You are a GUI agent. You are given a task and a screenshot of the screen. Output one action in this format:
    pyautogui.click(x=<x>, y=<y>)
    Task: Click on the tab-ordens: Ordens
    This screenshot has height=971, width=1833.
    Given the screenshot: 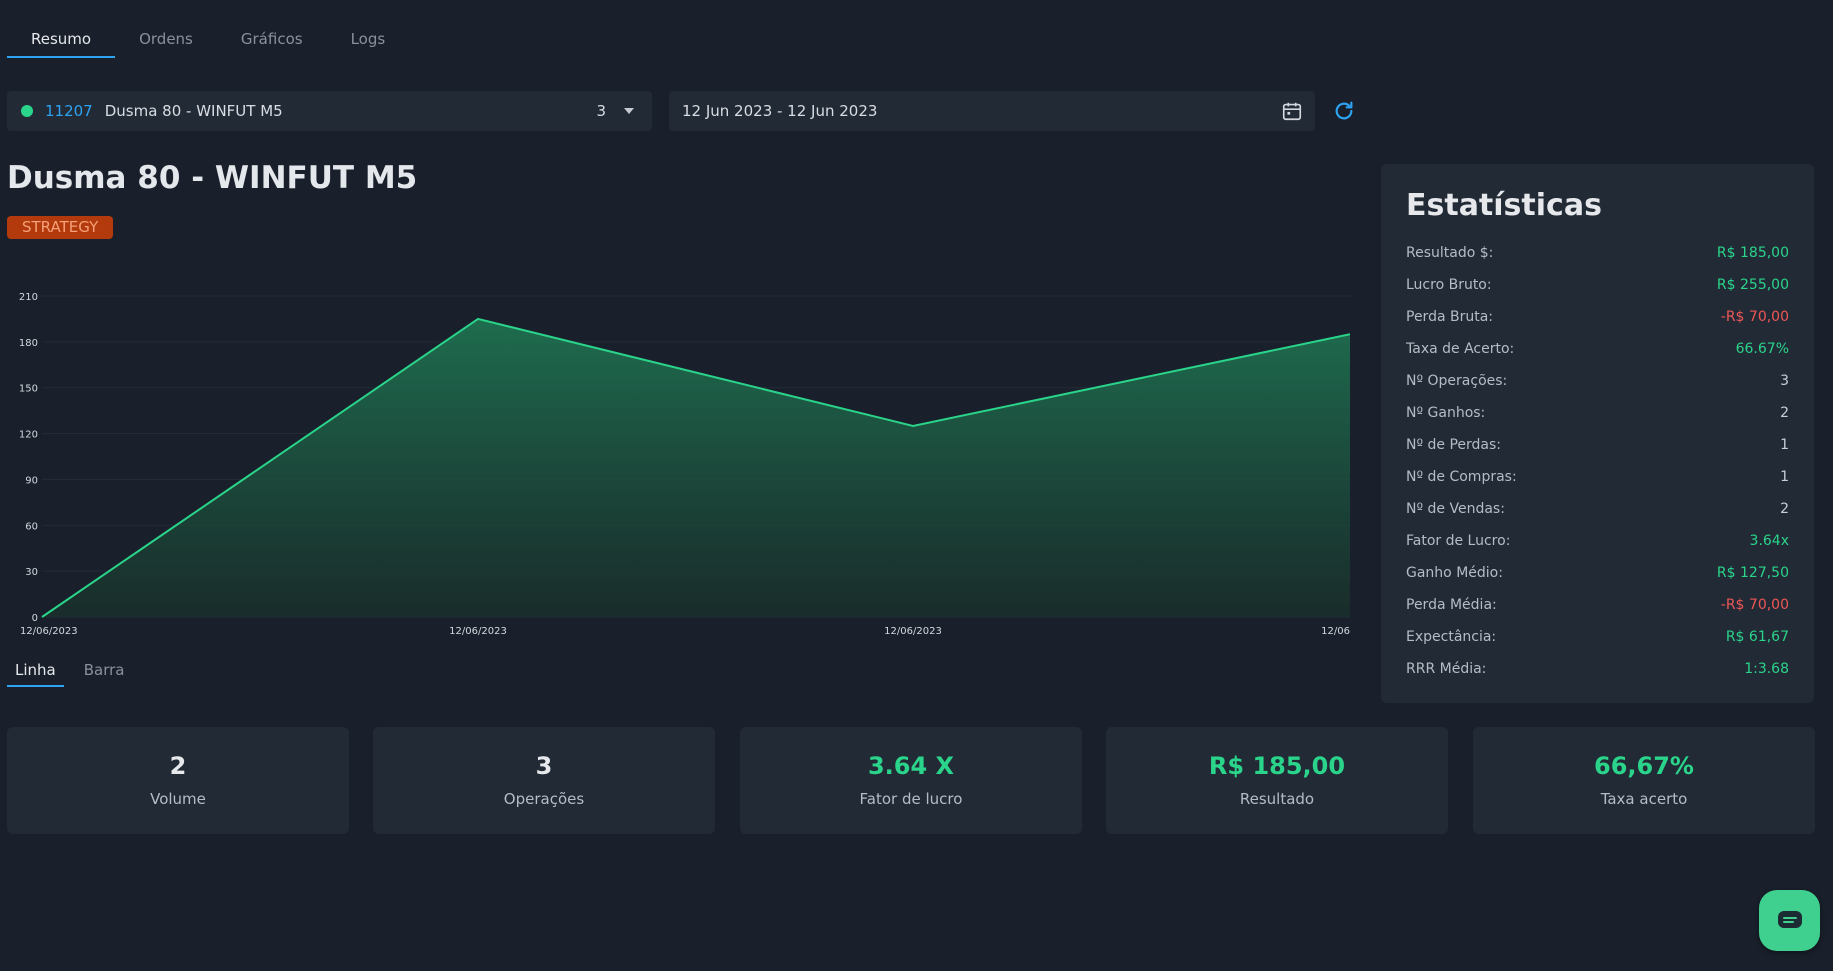 What is the action you would take?
    pyautogui.click(x=166, y=40)
    